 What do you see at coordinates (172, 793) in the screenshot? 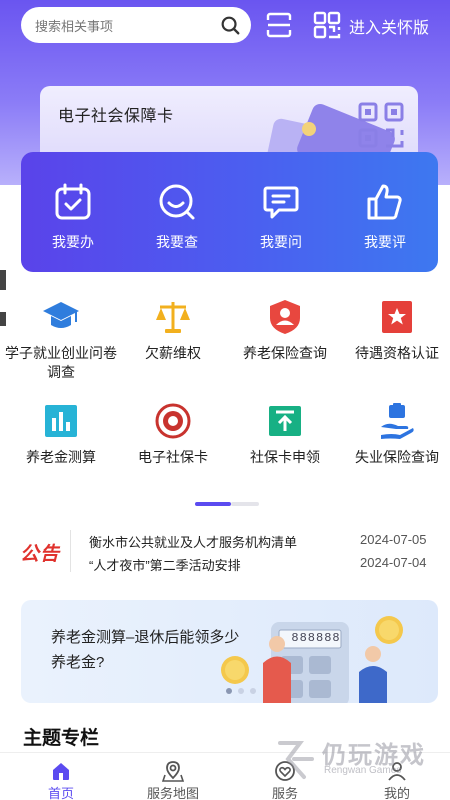
I see `tab-label: 服务地图` at bounding box center [172, 793].